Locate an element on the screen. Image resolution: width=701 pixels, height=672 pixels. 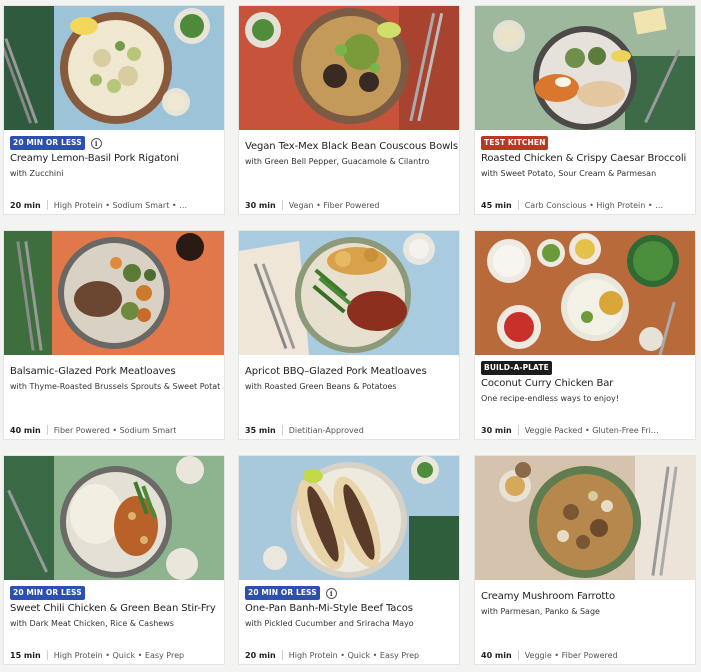
recipe-meta: 20 min High Protein • Quick • Easy Prep is located at coordinates (351, 655).